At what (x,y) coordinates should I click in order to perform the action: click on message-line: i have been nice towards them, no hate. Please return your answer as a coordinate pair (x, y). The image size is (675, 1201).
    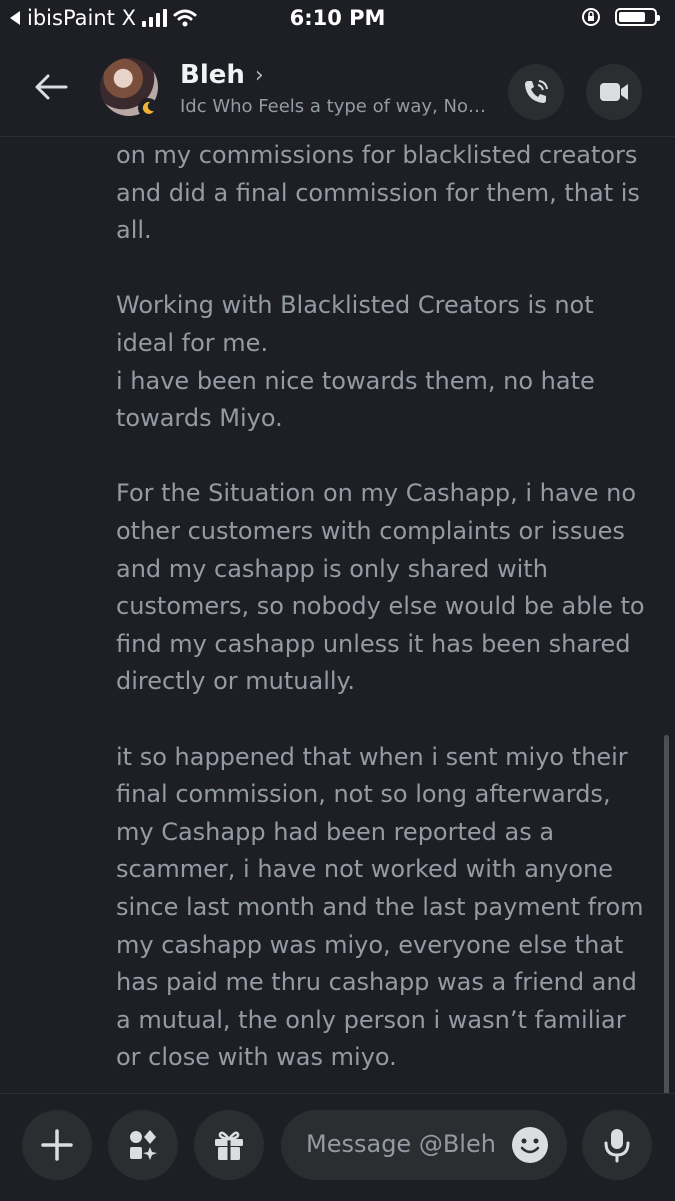
    Looking at the image, I should click on (355, 380).